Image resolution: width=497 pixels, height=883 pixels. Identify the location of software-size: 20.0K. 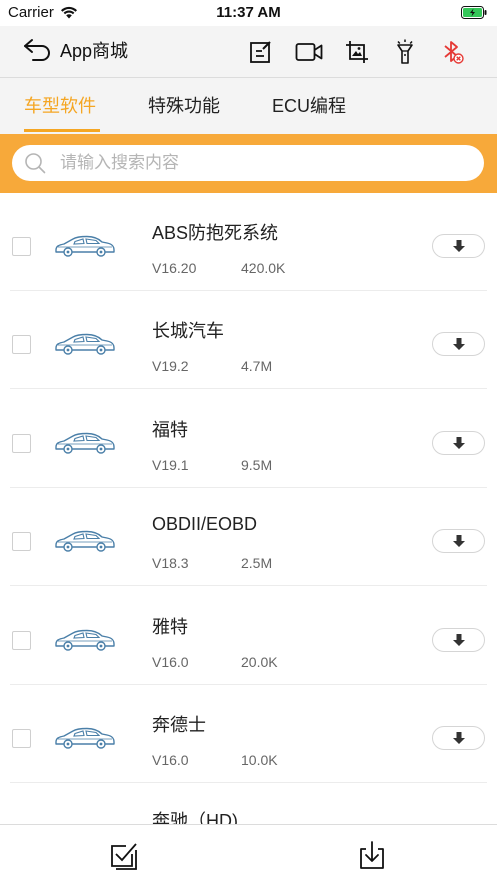
(259, 662).